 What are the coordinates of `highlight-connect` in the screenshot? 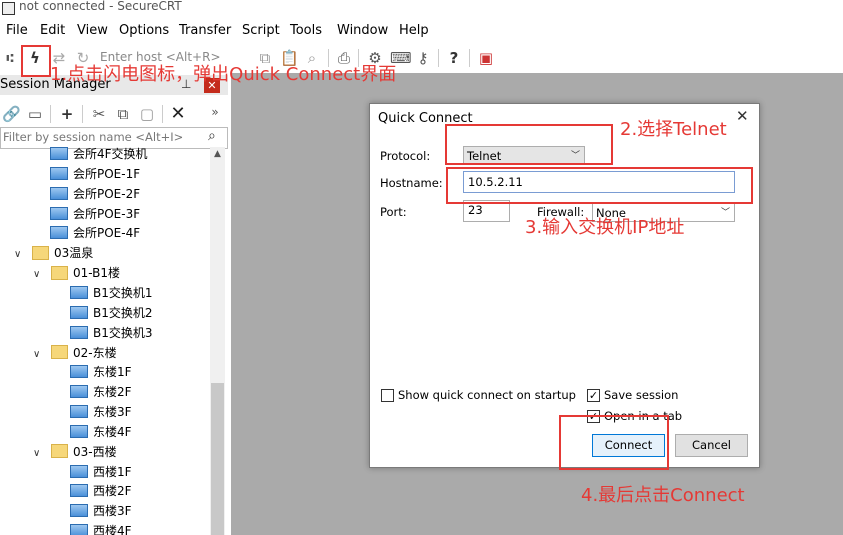 It's located at (614, 442).